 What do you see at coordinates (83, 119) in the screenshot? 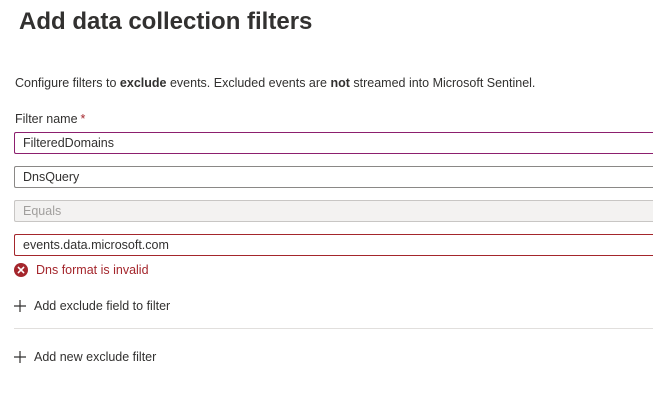
I see `required-marker: *` at bounding box center [83, 119].